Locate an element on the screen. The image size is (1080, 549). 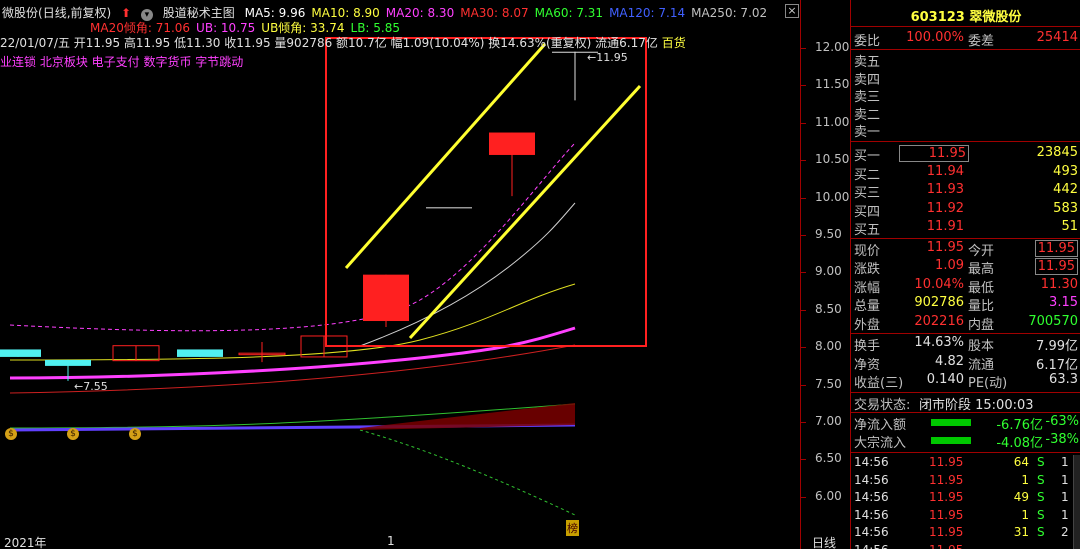
month-label: 1 is located at coordinates (391, 541).